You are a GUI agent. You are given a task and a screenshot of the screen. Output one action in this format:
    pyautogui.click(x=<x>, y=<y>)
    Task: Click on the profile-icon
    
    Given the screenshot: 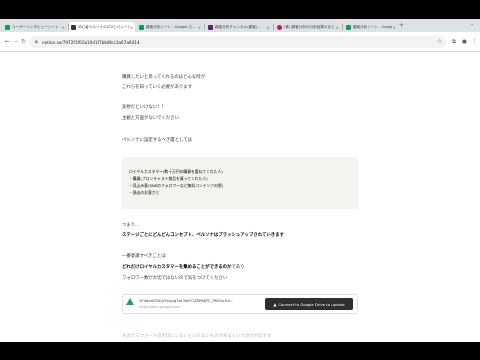 What is the action you would take?
    pyautogui.click(x=279, y=27)
    